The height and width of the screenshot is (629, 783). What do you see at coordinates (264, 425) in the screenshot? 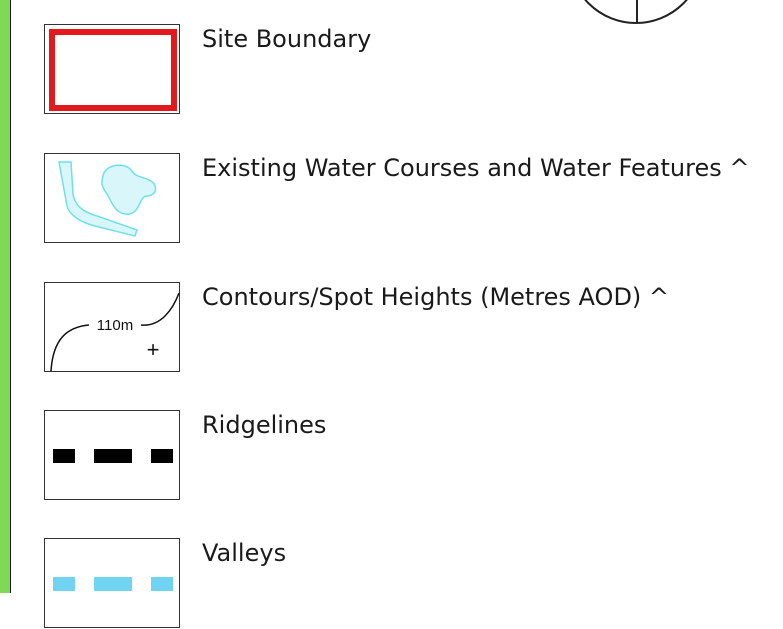
I see `legend-label-ridgelines: Ridgelines` at bounding box center [264, 425].